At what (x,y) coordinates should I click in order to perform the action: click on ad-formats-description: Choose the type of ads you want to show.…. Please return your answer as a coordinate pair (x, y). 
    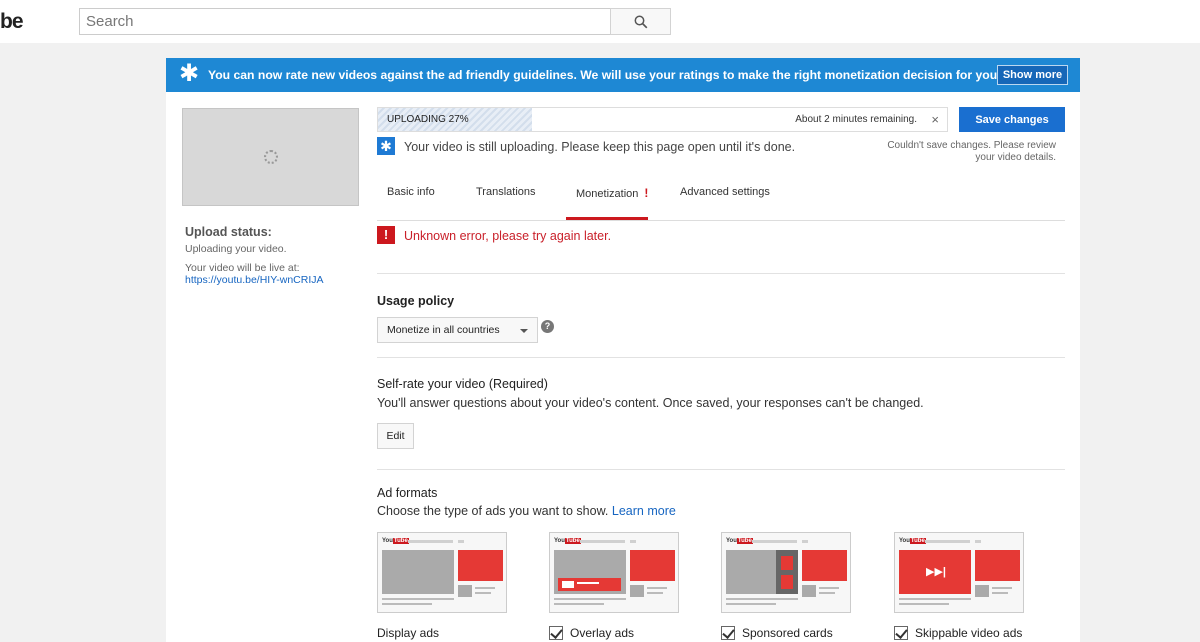
    Looking at the image, I should click on (526, 511).